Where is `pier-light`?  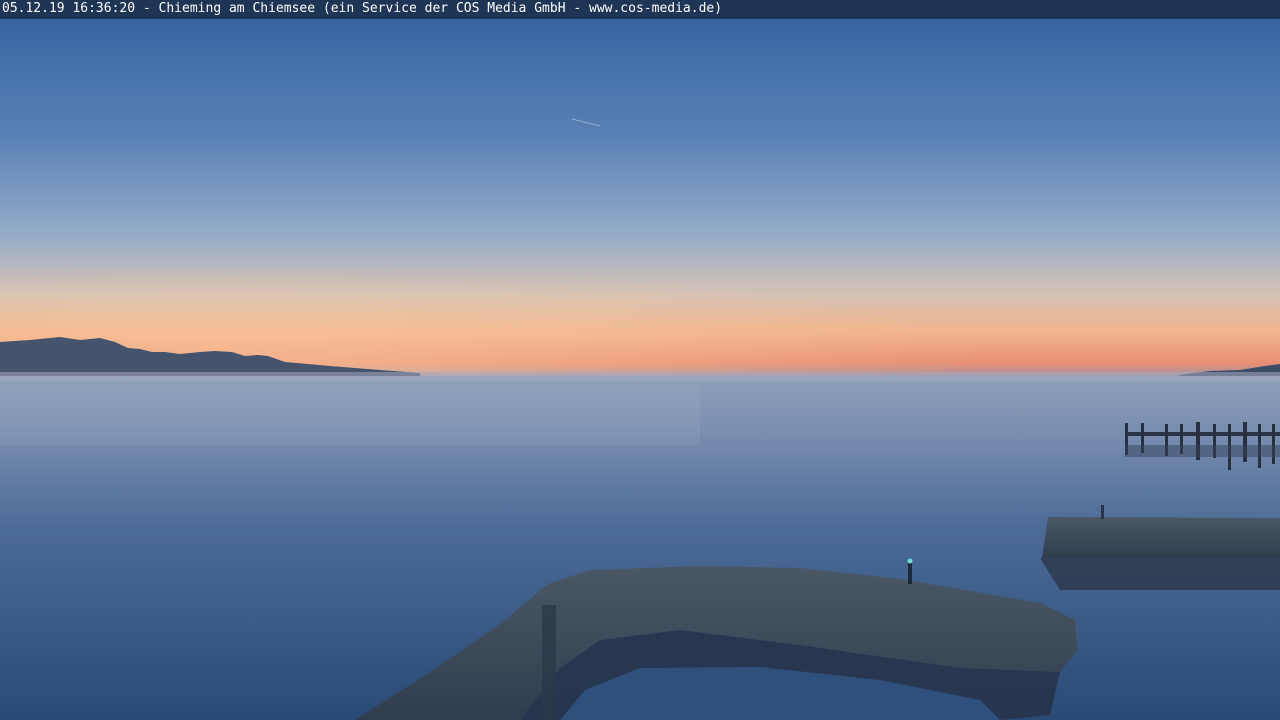 pier-light is located at coordinates (910, 561).